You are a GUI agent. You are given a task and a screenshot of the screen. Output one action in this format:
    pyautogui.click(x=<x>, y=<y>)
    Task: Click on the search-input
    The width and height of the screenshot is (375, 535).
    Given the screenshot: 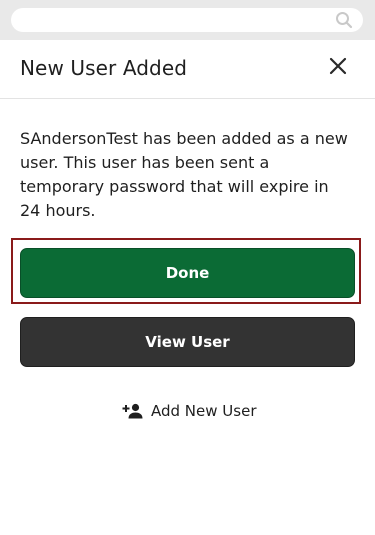 What is the action you would take?
    pyautogui.click(x=187, y=20)
    